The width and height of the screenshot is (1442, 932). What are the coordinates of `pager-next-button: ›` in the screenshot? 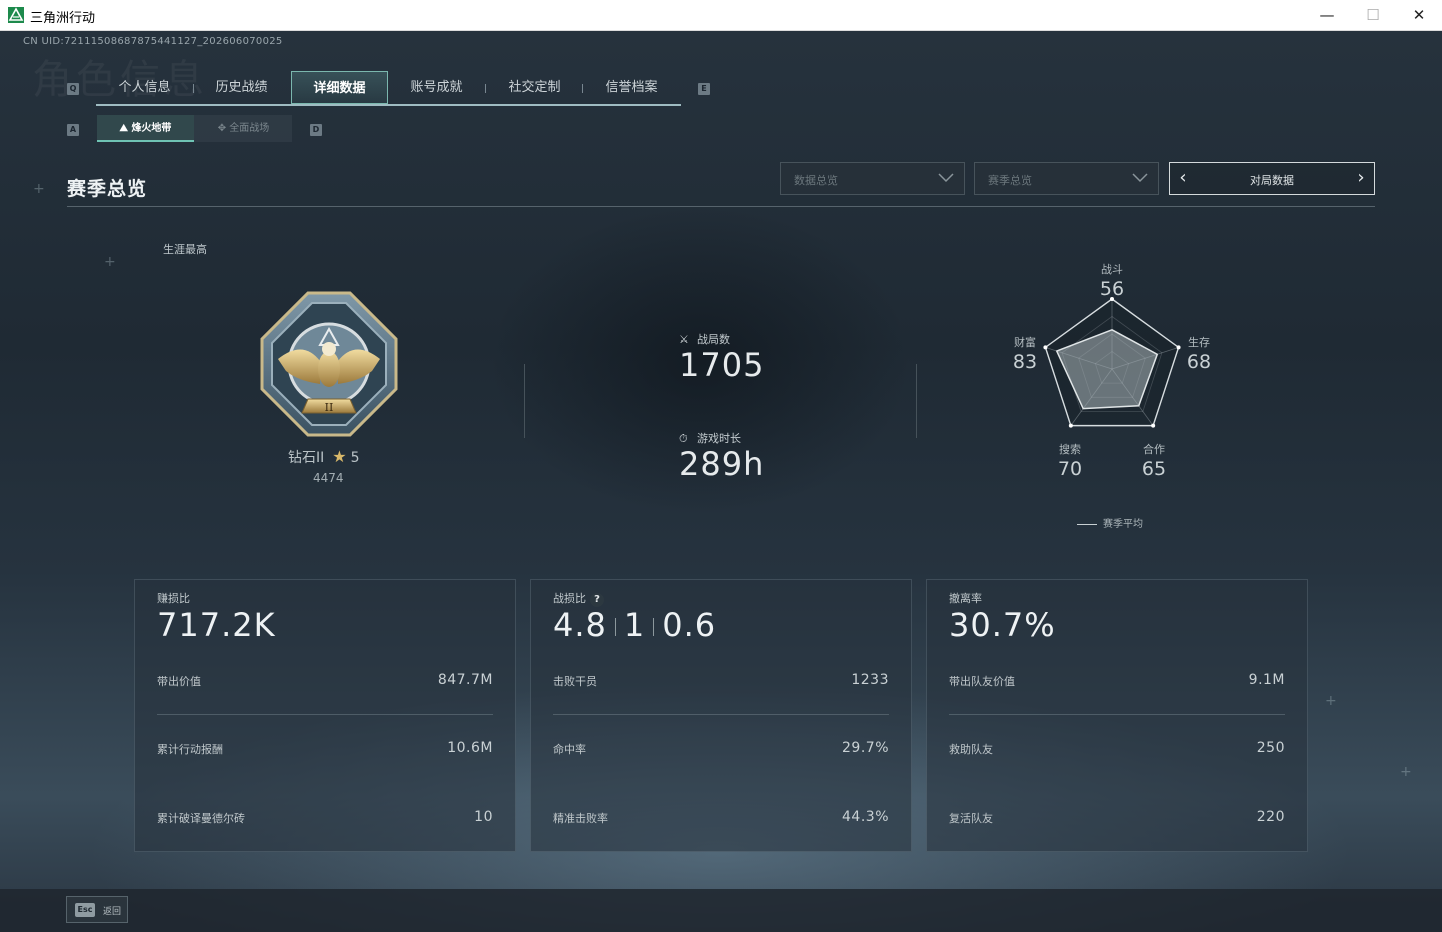 It's located at (1361, 178).